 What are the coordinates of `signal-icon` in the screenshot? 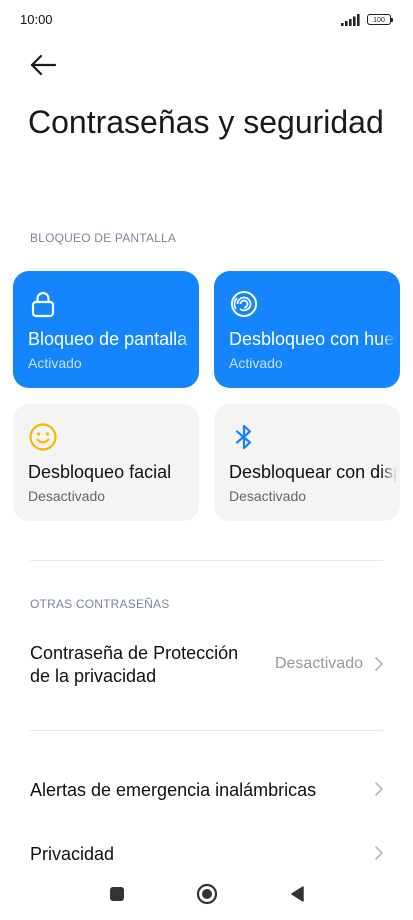 It's located at (350, 20).